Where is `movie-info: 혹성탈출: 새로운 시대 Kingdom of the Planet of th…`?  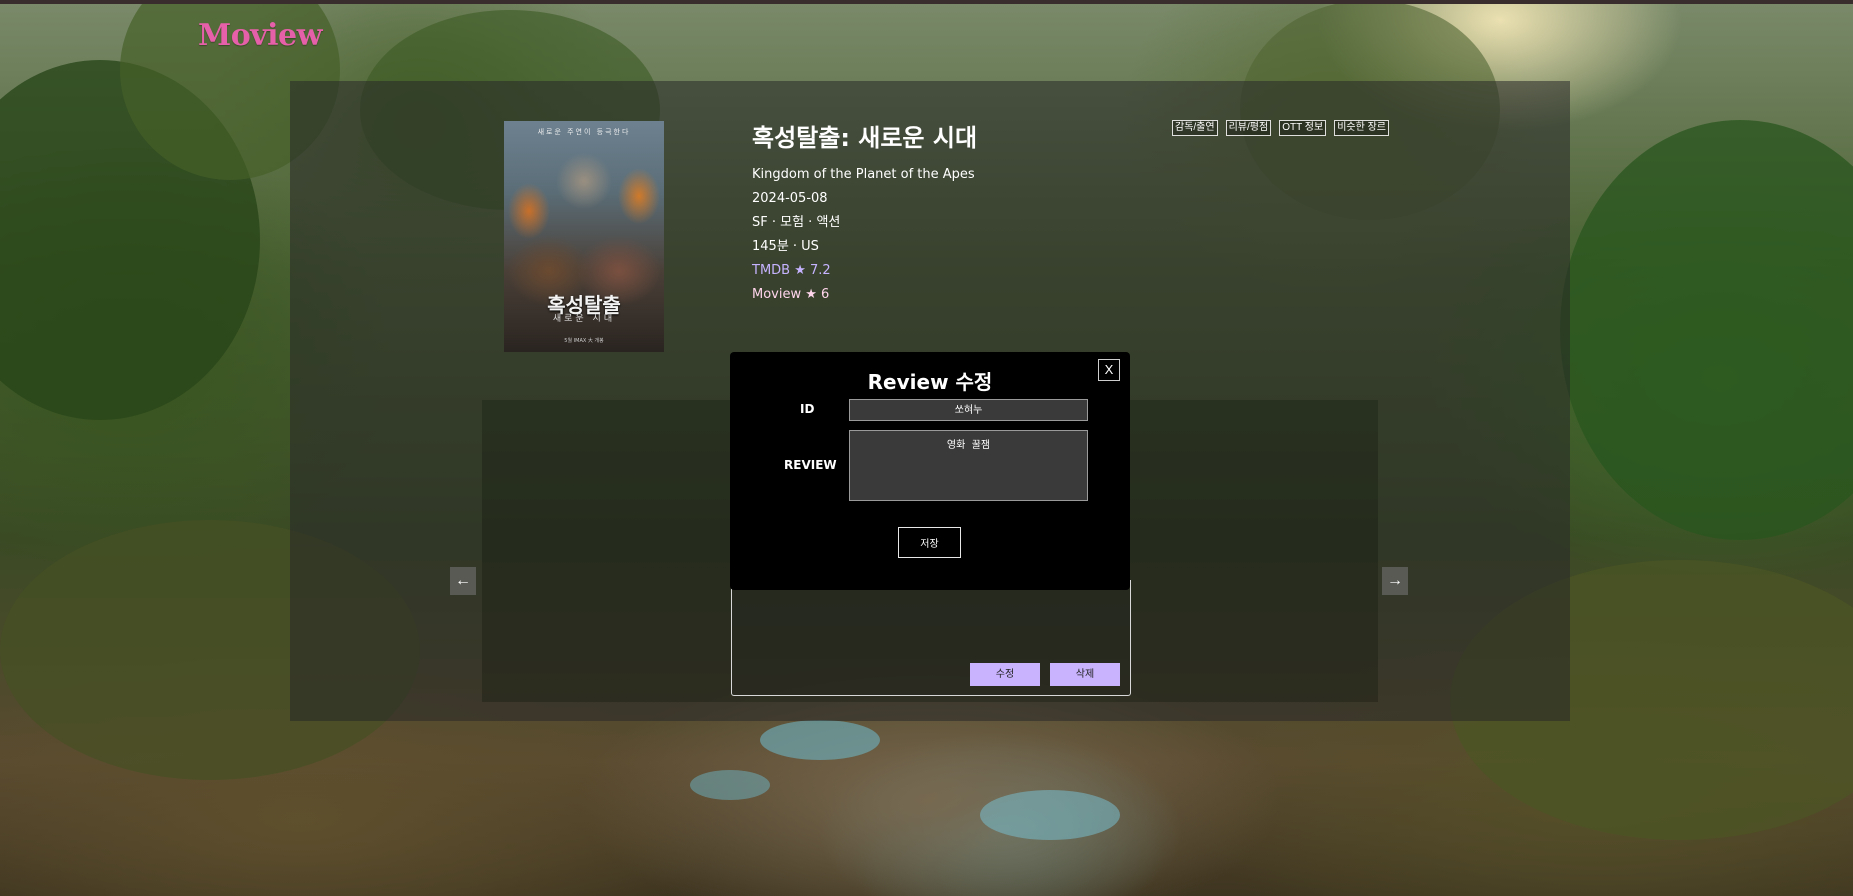 movie-info: 혹성탈출: 새로운 시대 Kingdom of the Planet of th… is located at coordinates (864, 212).